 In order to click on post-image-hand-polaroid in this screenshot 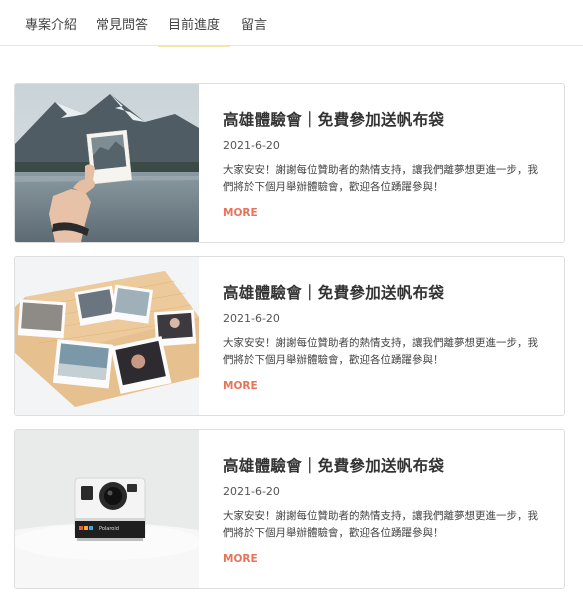, I will do `click(107, 163)`.